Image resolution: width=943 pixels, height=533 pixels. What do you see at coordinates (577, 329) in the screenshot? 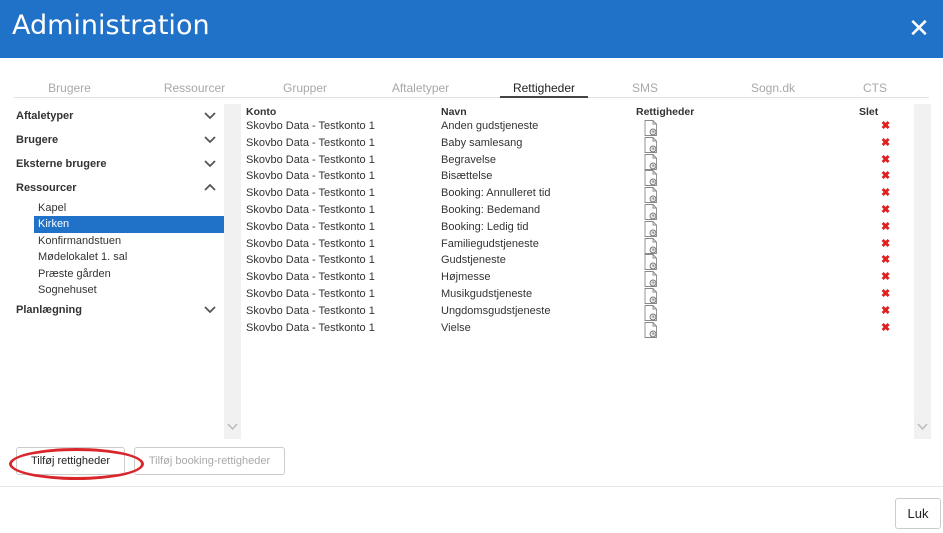
I see `table-row: Skovbo Data - Testkonto 1 Vielse ✖` at bounding box center [577, 329].